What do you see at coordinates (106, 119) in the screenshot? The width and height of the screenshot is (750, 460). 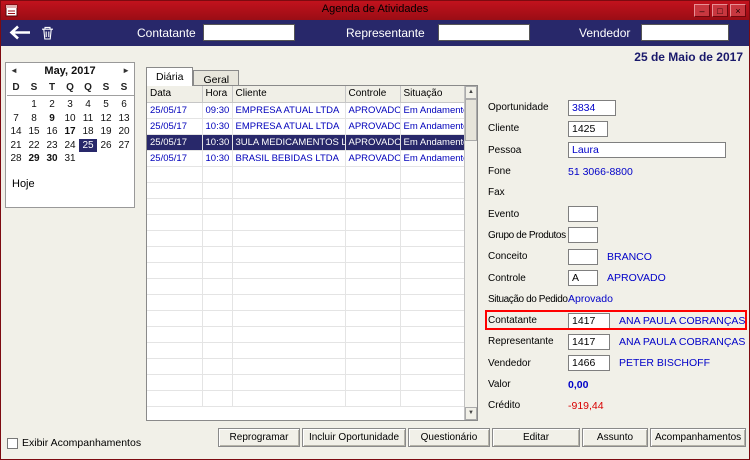 I see `calendar-day-12: 12` at bounding box center [106, 119].